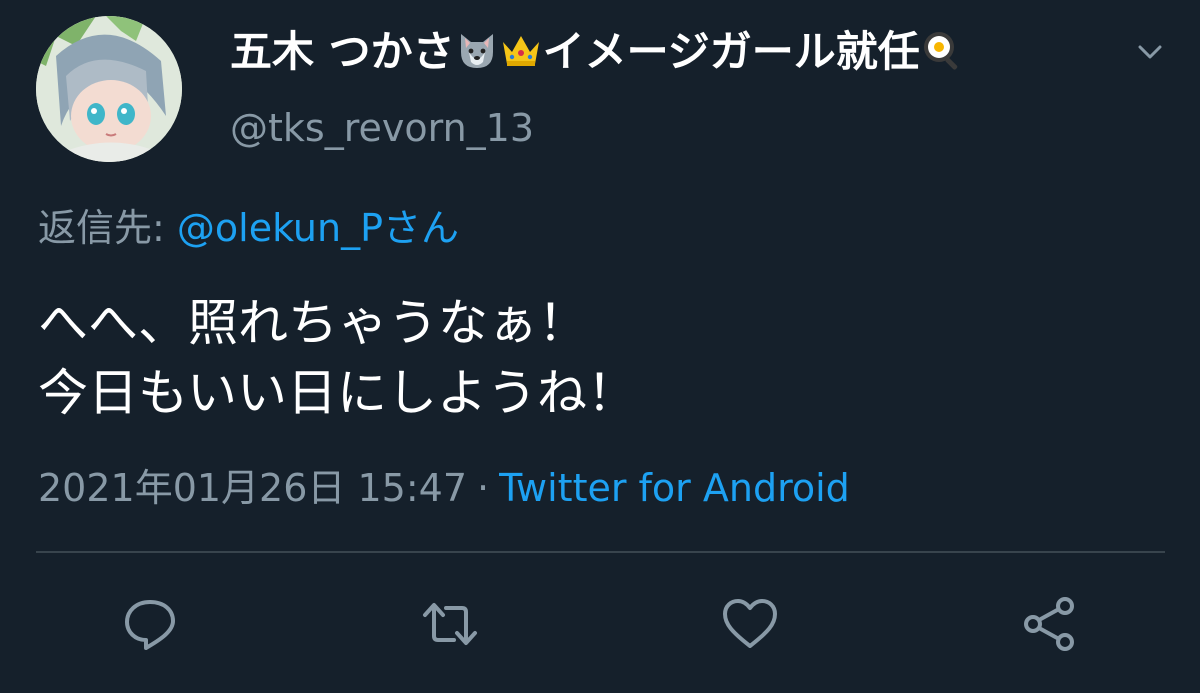  I want to click on chevron-down-icon, so click(1150, 52).